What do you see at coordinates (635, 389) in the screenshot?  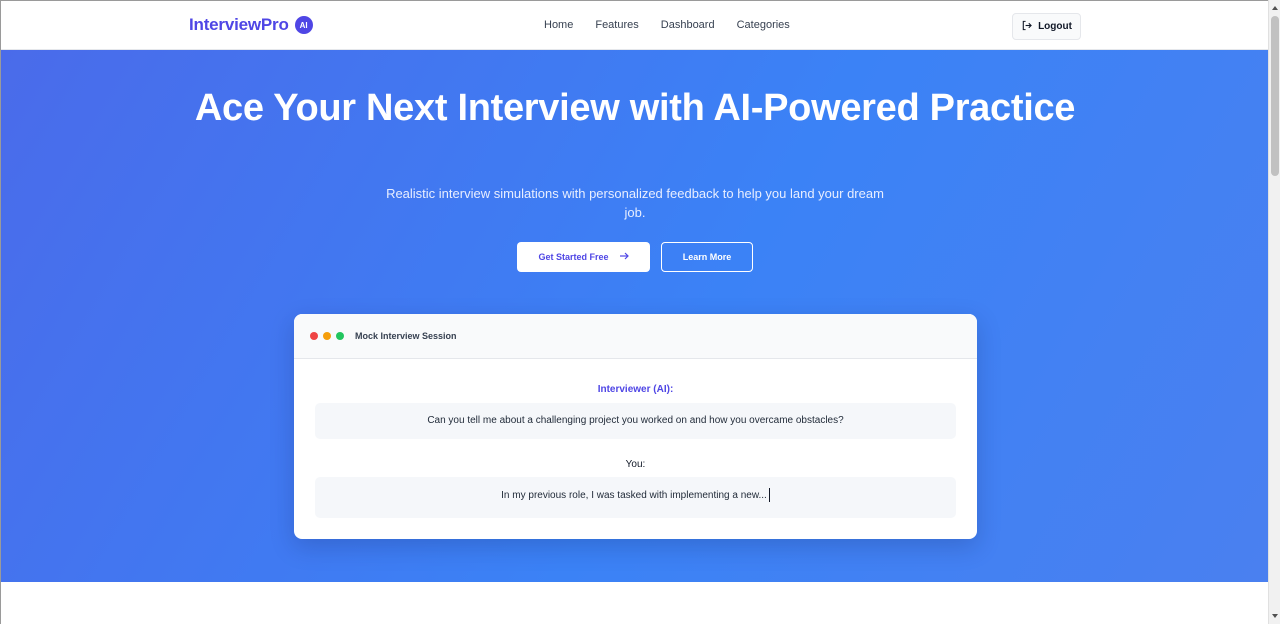 I see `interviewer-label: Interviewer (AI):` at bounding box center [635, 389].